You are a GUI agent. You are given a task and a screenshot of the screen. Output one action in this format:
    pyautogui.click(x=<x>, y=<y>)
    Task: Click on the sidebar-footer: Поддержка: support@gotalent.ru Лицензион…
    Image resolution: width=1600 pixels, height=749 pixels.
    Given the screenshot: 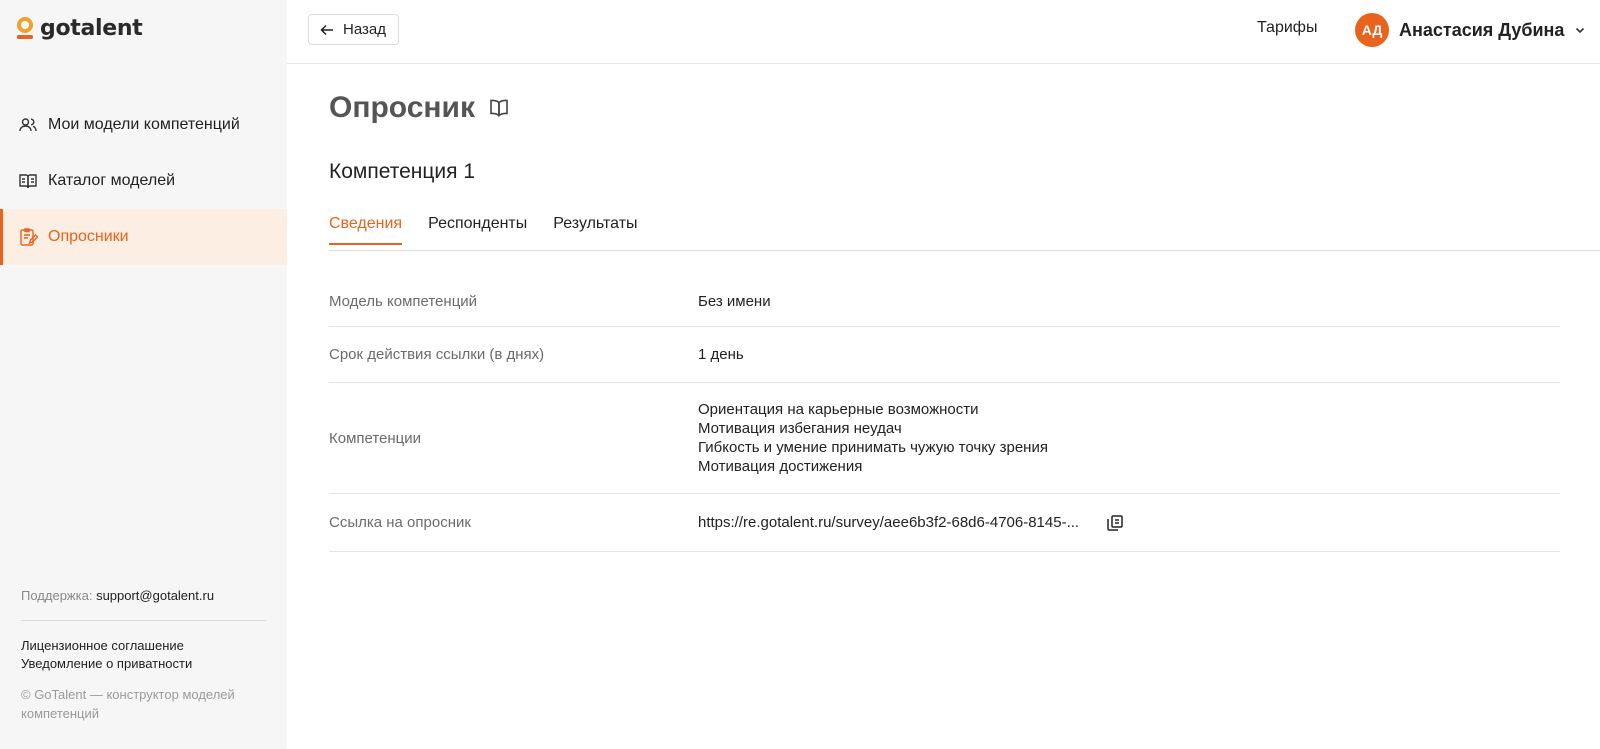 What is the action you would take?
    pyautogui.click(x=143, y=655)
    